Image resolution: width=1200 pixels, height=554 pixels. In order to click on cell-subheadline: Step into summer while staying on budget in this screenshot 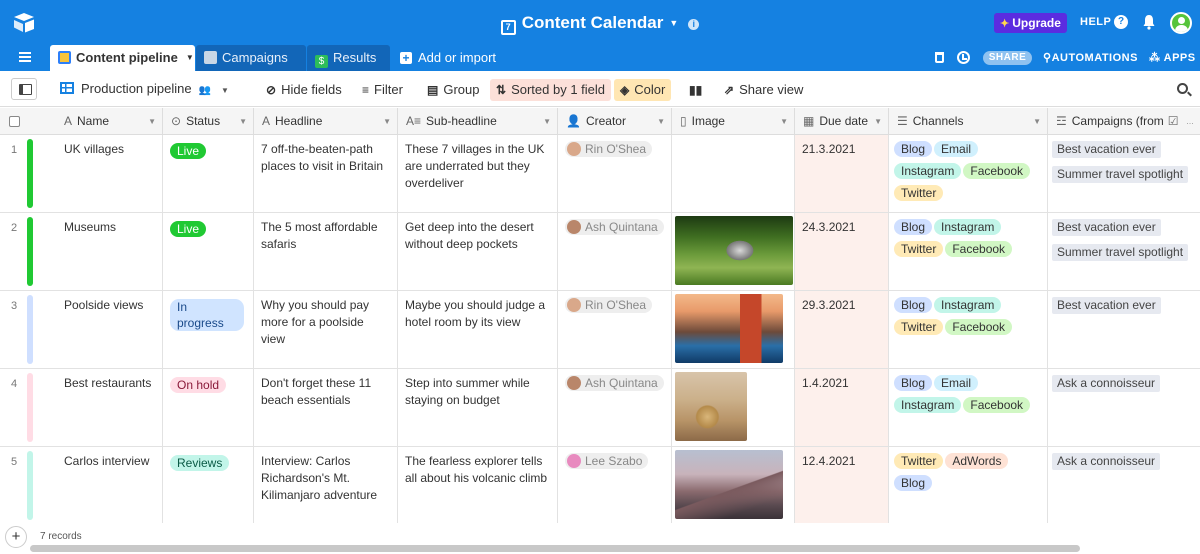, I will do `click(478, 407)`.